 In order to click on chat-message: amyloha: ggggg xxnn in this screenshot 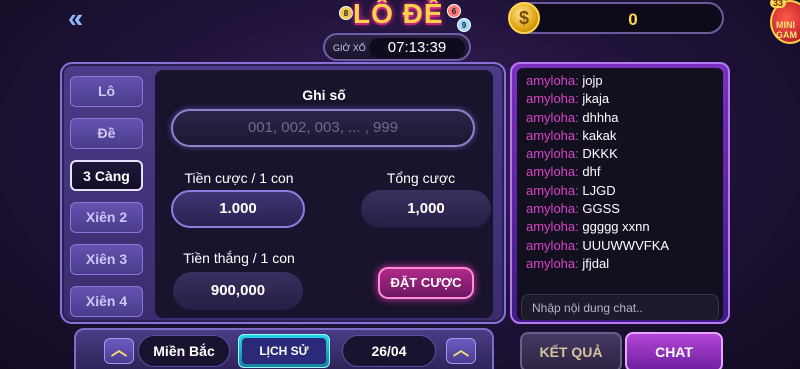, I will do `click(588, 227)`.